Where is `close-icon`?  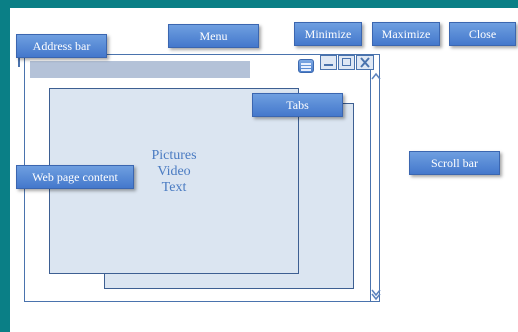 close-icon is located at coordinates (365, 62).